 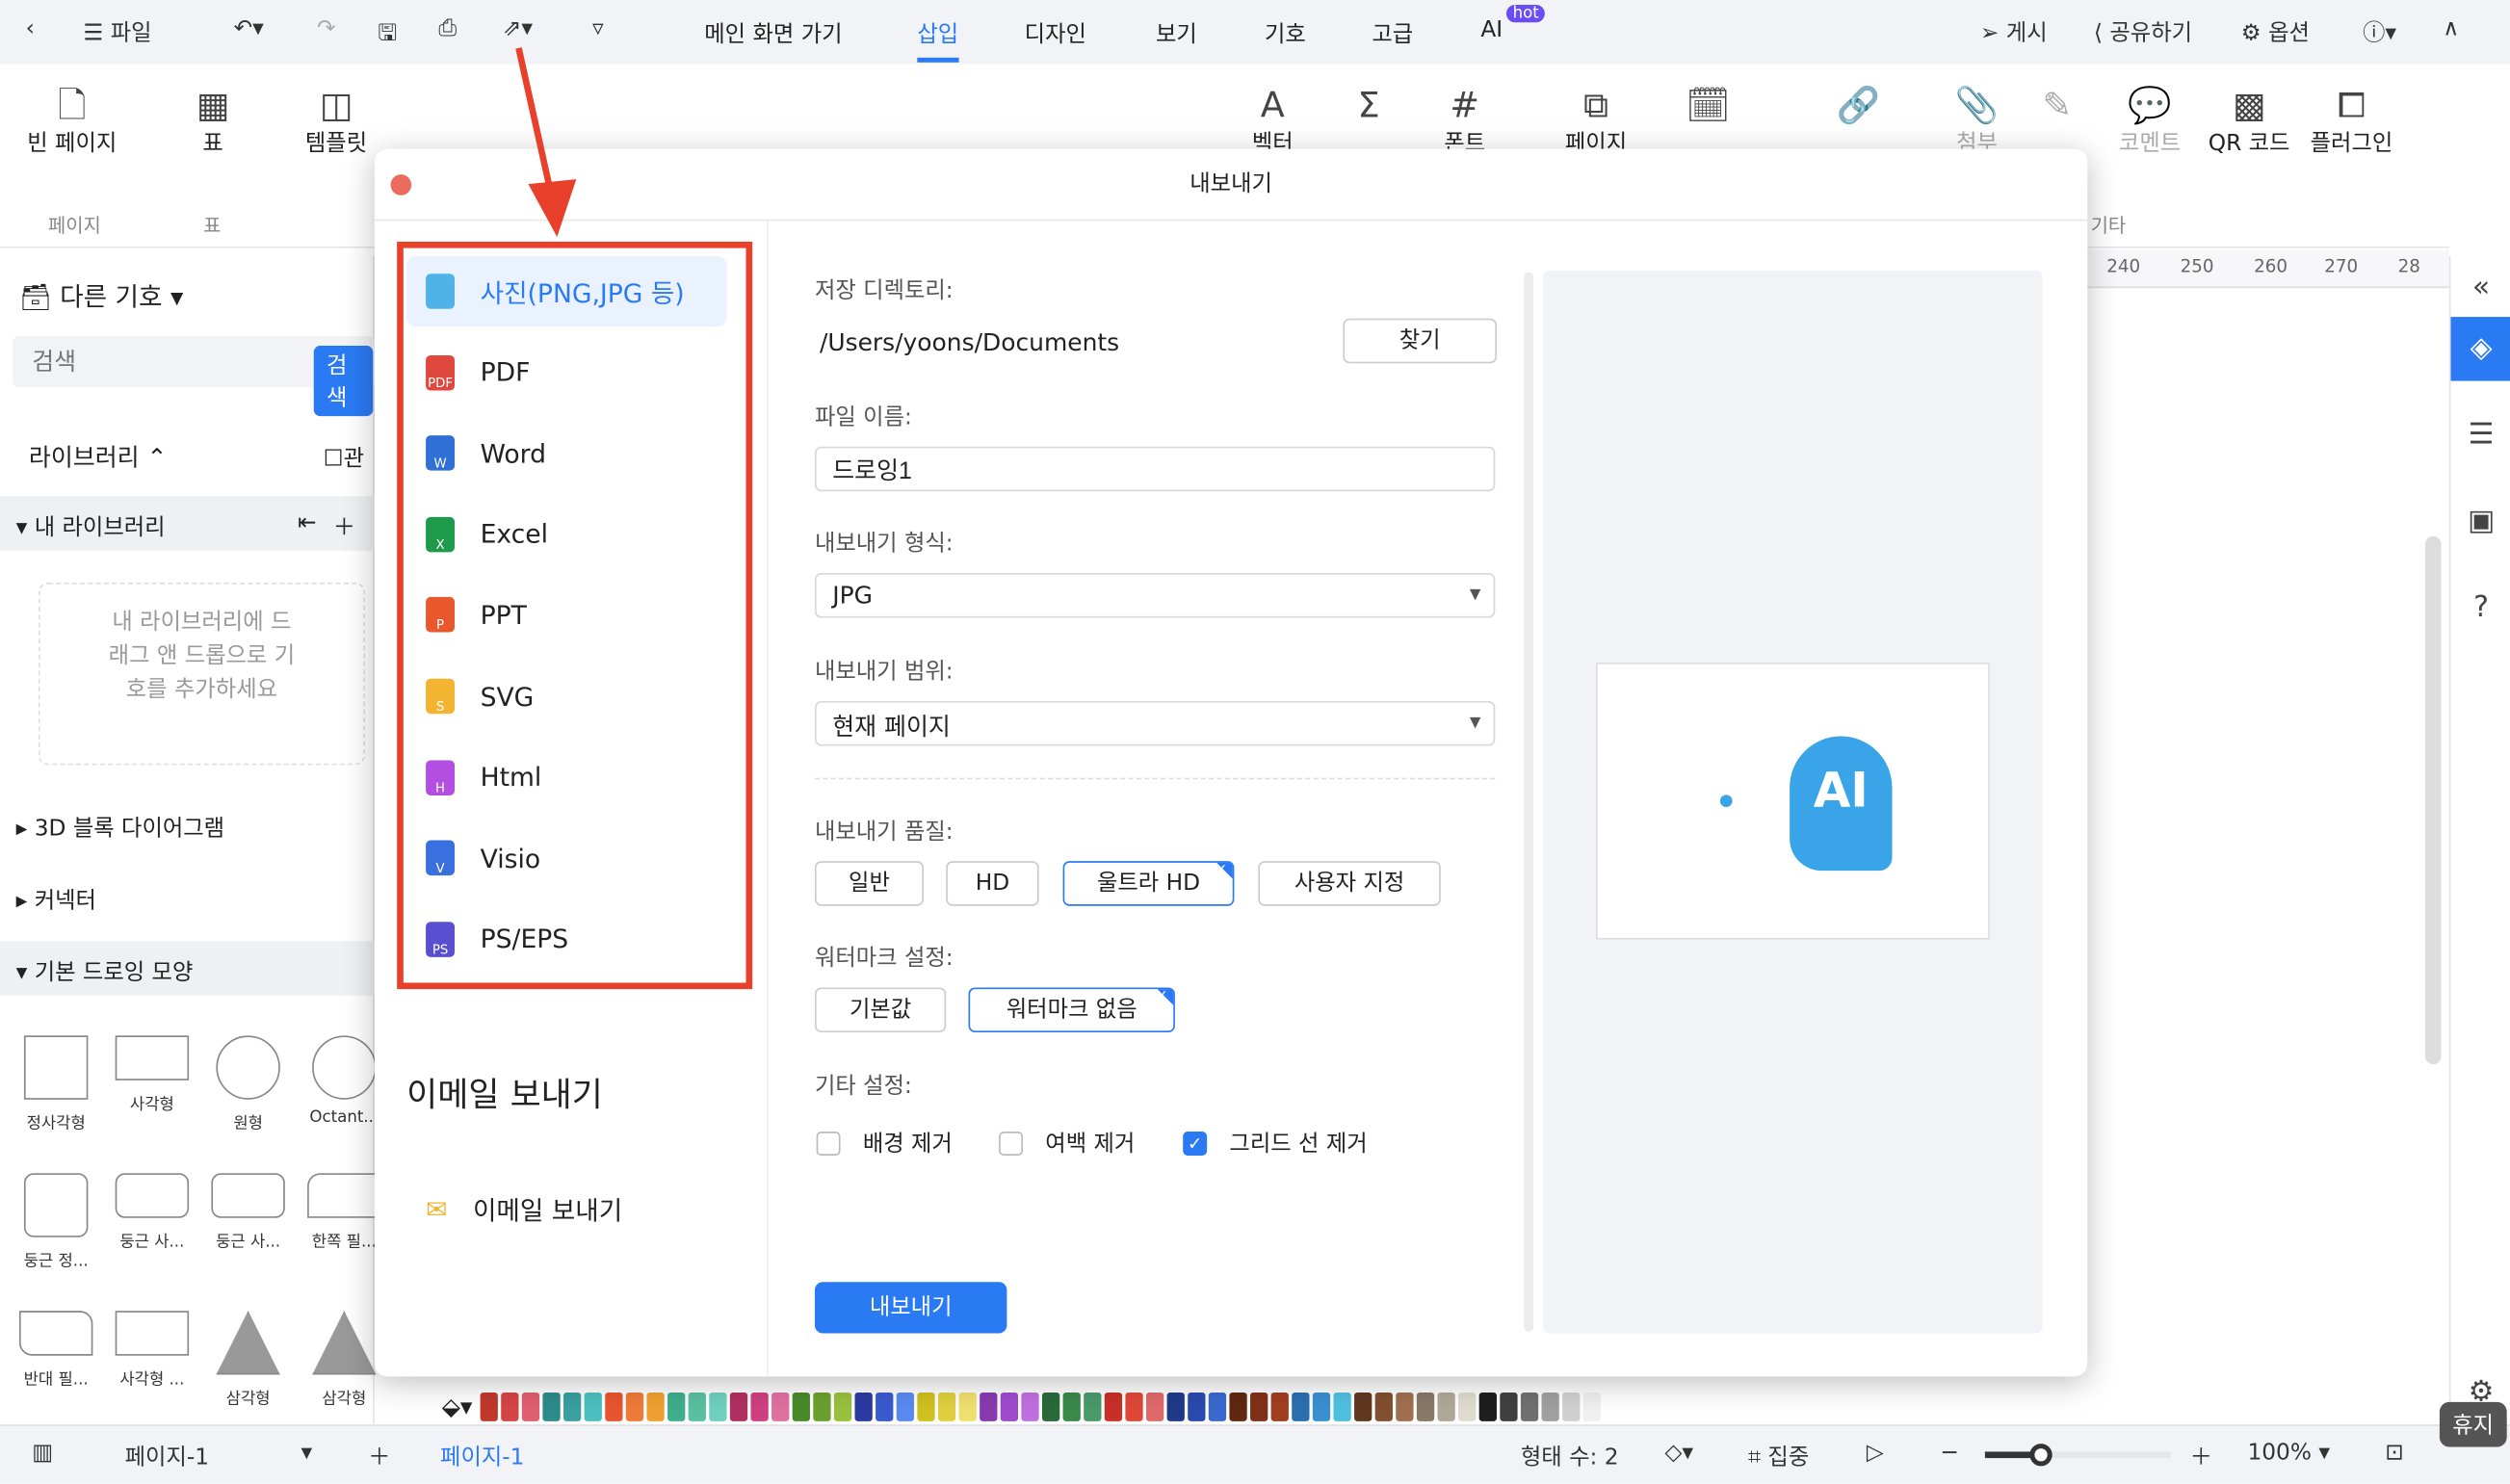 What do you see at coordinates (401, 184) in the screenshot?
I see `close-button` at bounding box center [401, 184].